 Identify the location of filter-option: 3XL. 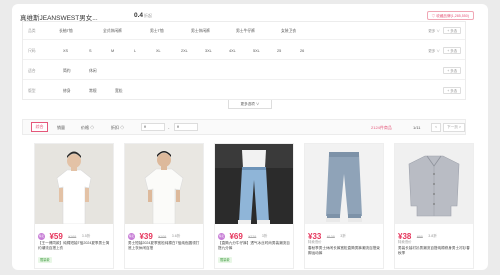
(208, 51).